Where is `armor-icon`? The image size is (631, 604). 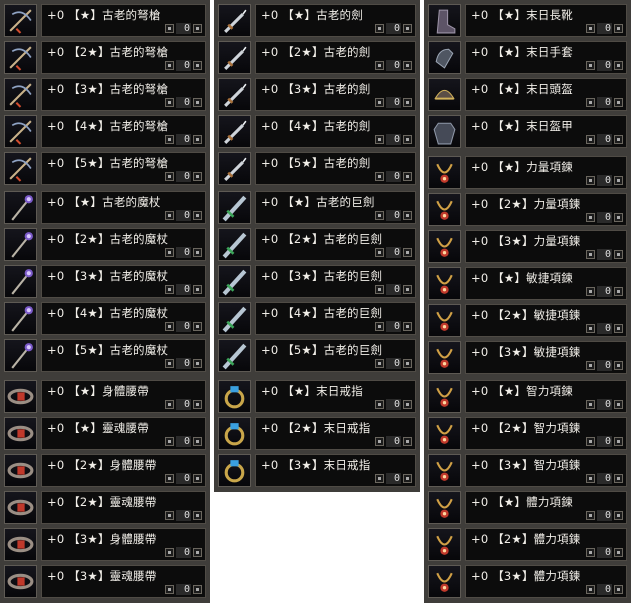 armor-icon is located at coordinates (444, 131).